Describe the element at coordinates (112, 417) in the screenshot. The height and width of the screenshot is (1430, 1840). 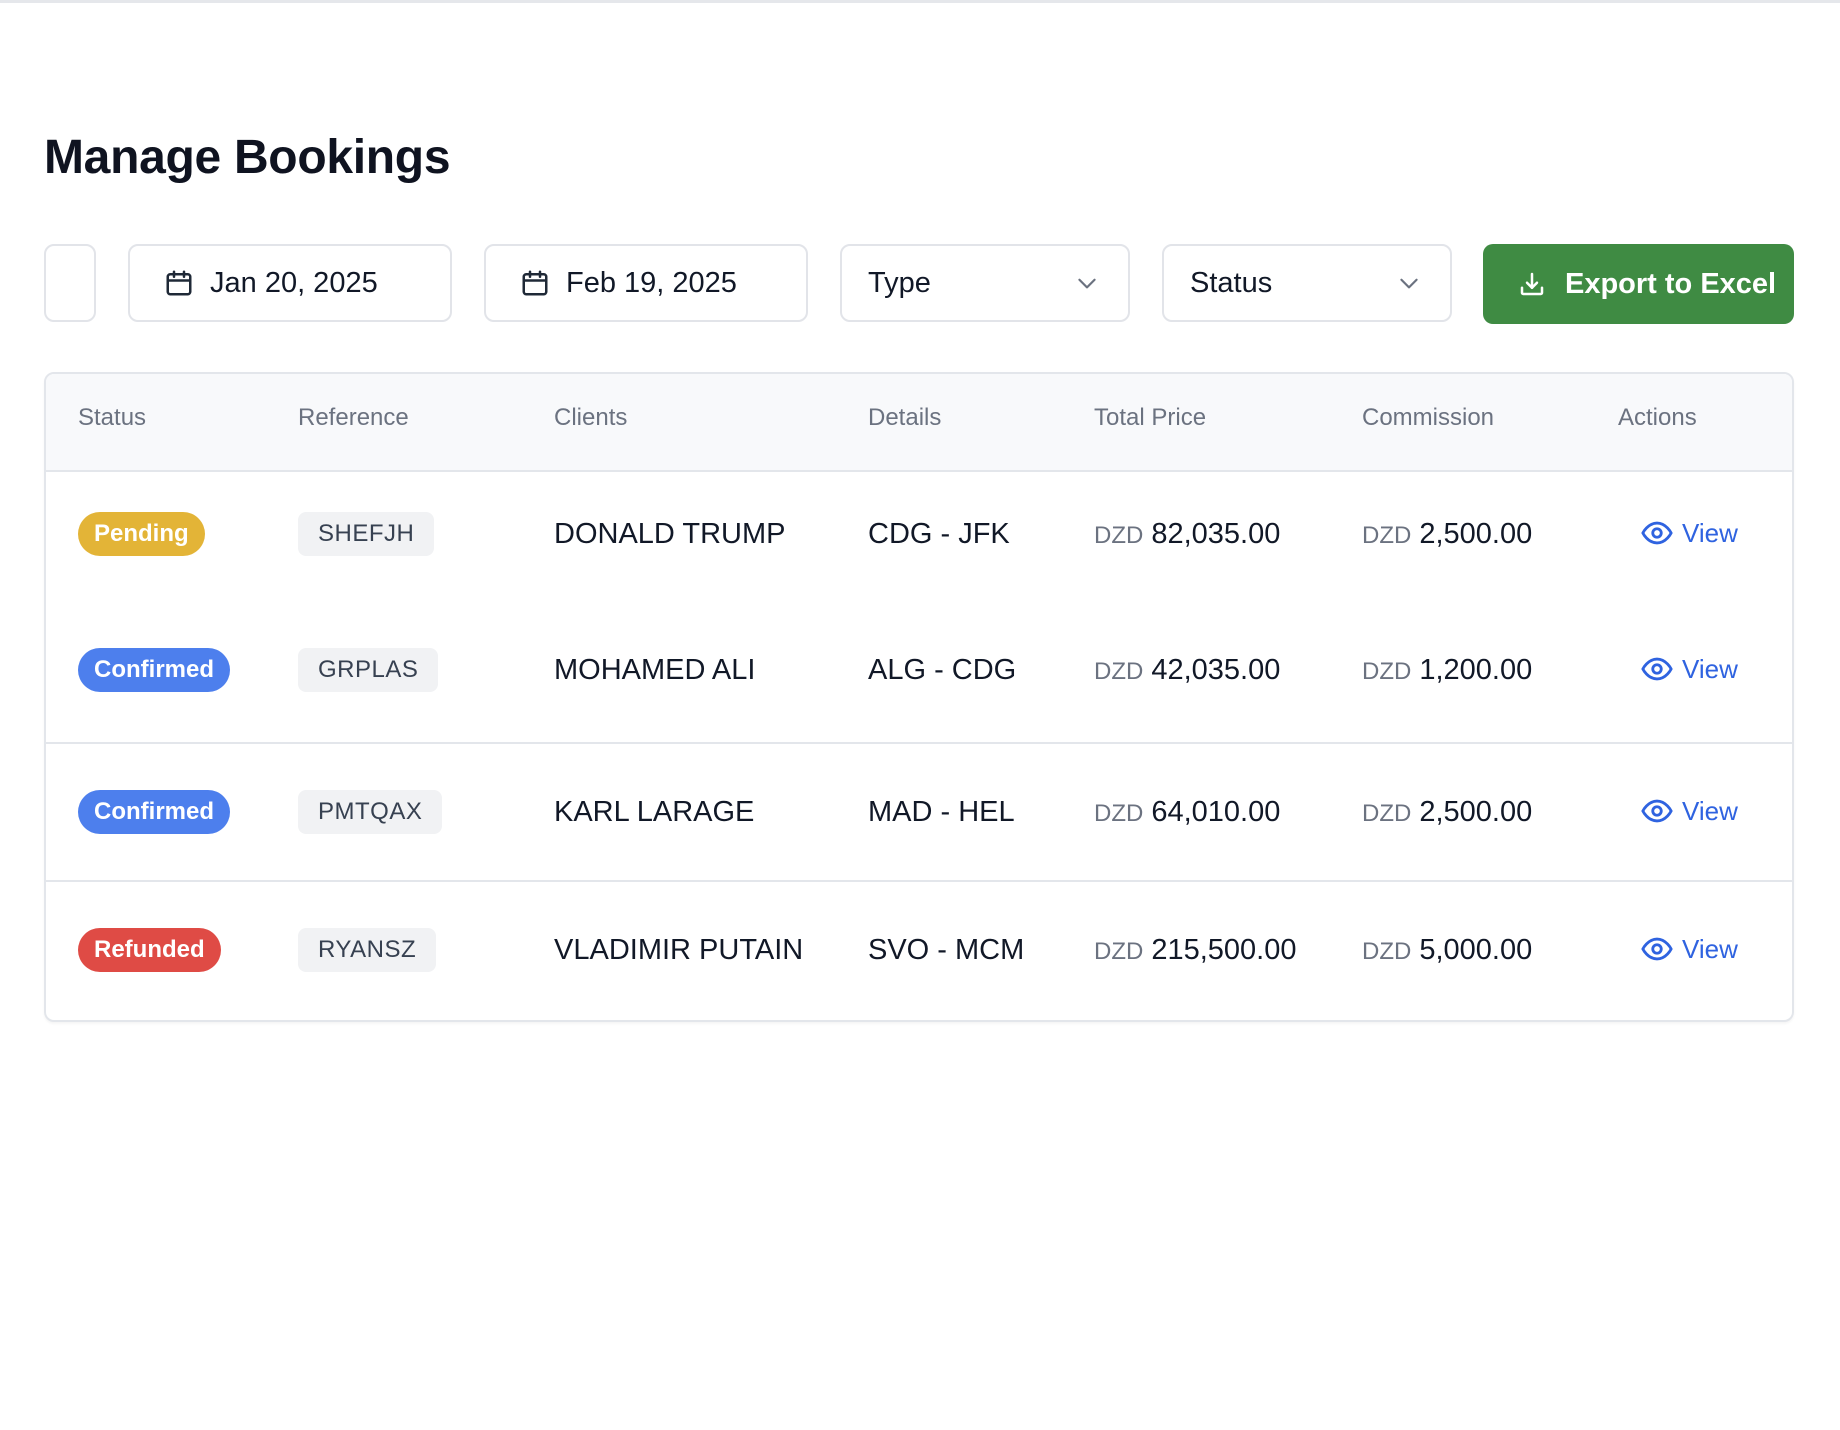
I see `column-header-status: Status` at that location.